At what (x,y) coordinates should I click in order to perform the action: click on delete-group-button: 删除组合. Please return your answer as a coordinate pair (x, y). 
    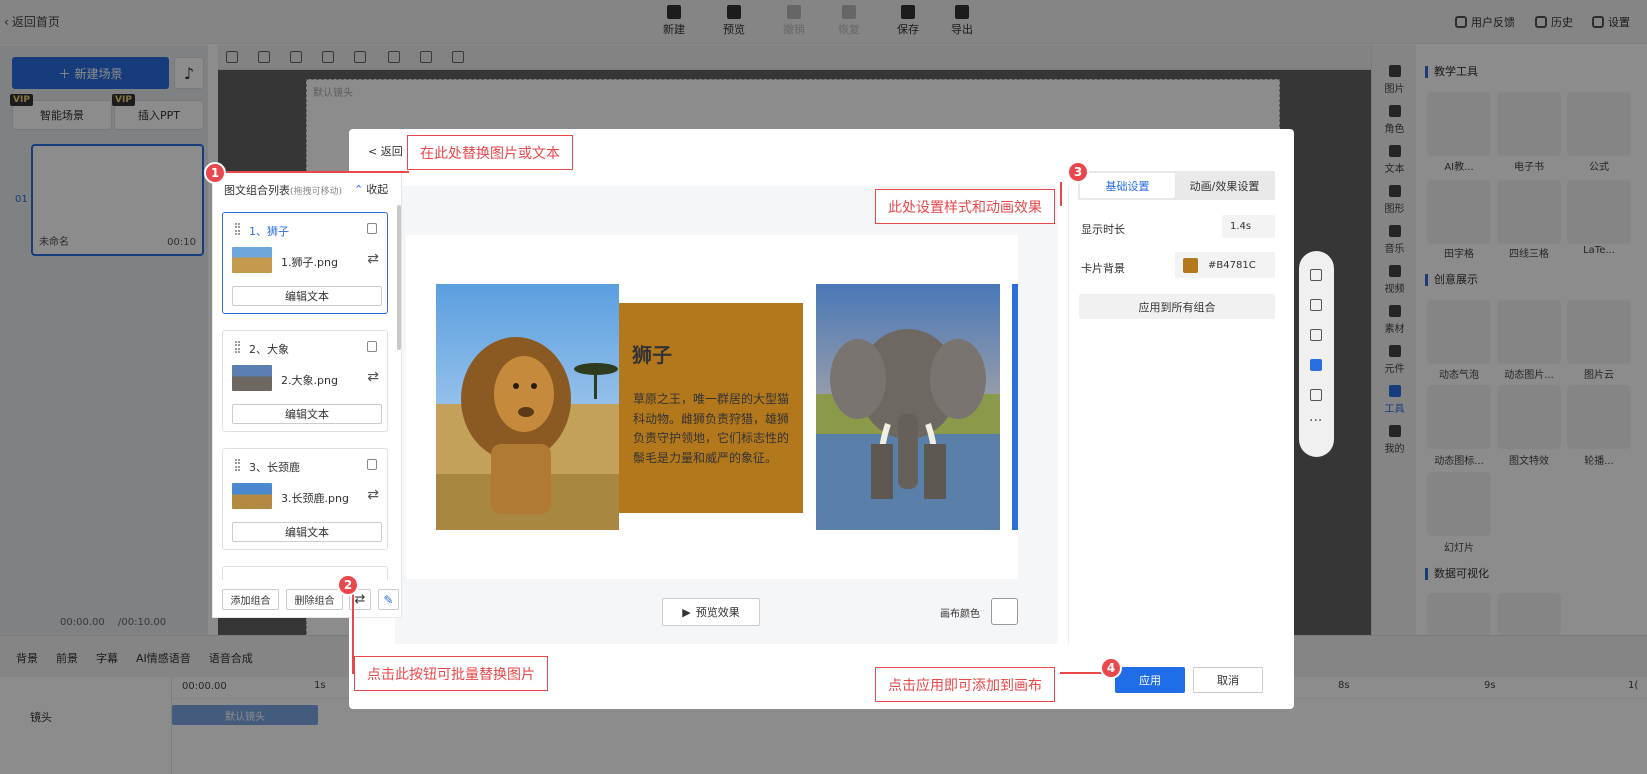
    Looking at the image, I should click on (314, 599).